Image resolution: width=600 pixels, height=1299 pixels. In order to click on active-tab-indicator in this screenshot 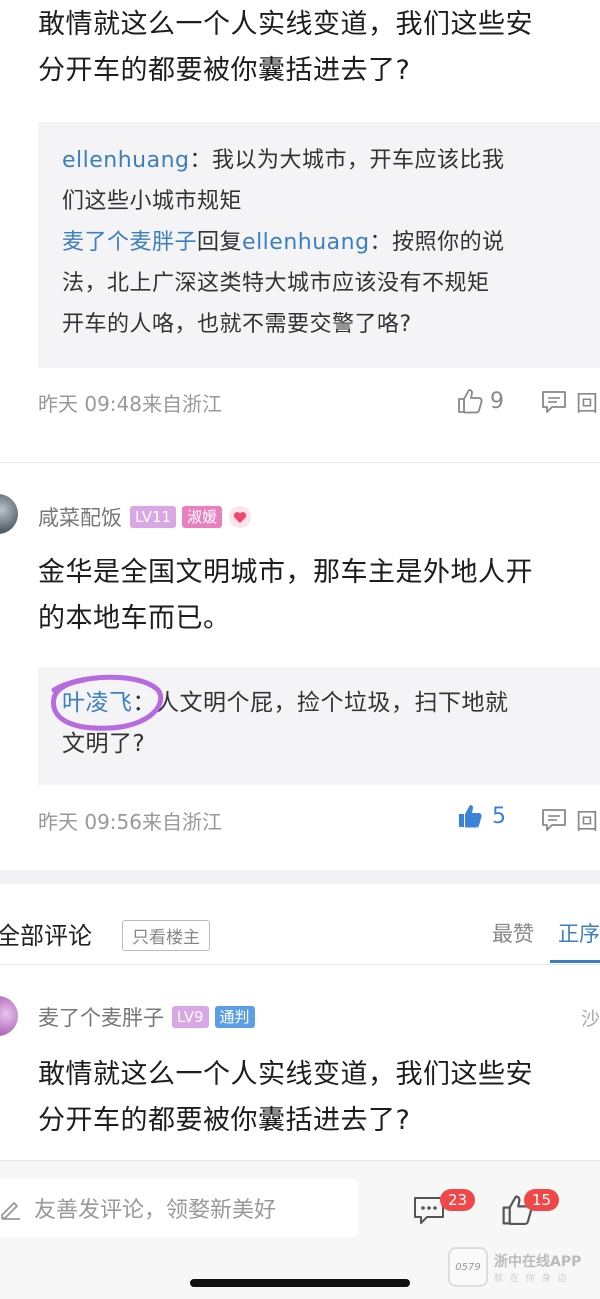, I will do `click(575, 961)`.